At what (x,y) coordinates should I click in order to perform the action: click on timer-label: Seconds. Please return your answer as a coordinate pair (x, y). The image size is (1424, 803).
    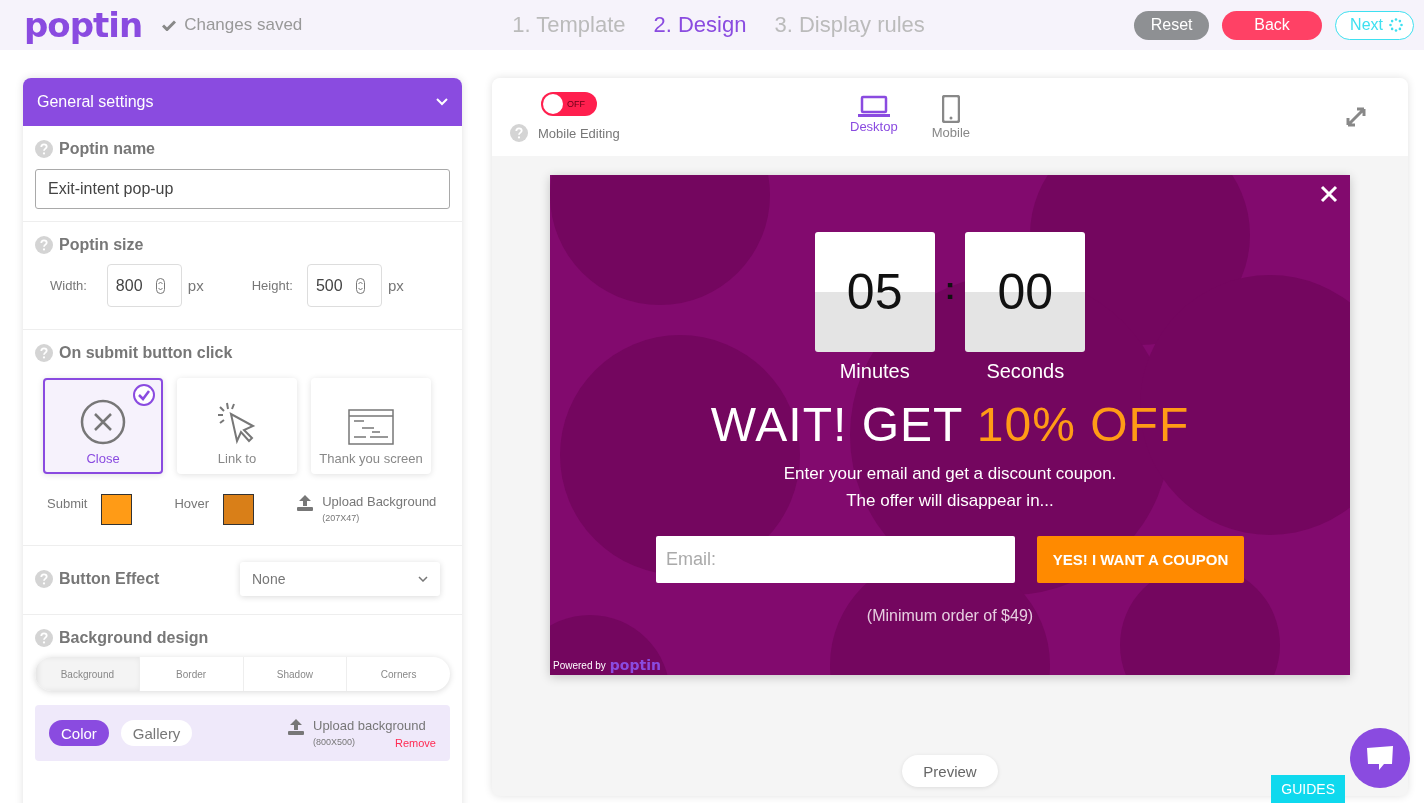
    Looking at the image, I should click on (1025, 371).